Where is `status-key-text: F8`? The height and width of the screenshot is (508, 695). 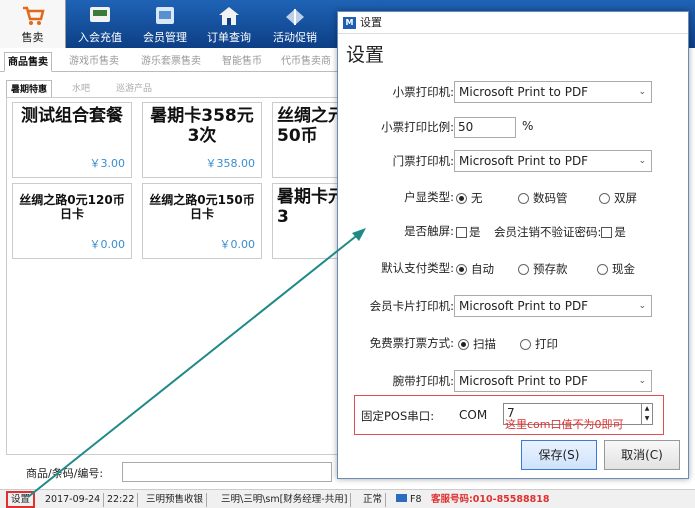
status-key-text: F8 is located at coordinates (416, 499).